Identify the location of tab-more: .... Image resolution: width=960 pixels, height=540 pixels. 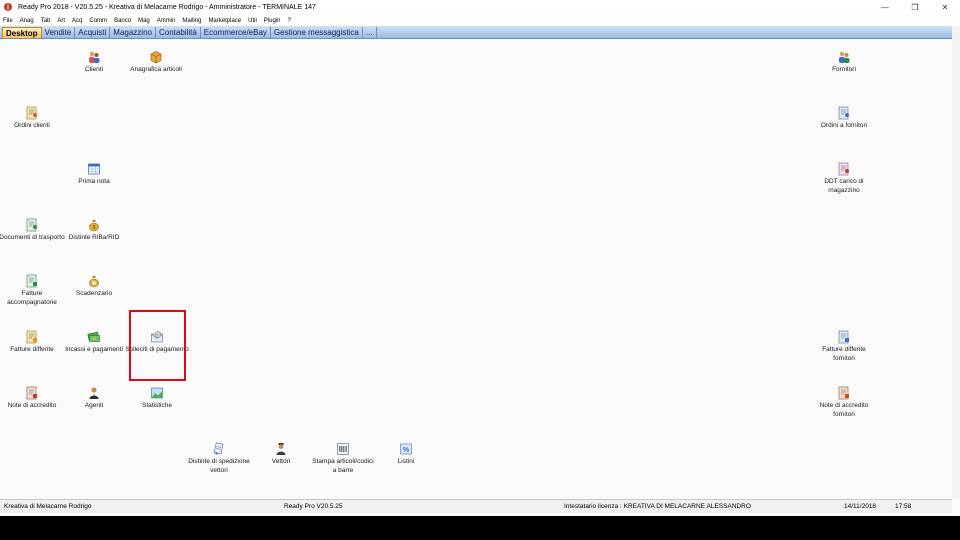
(370, 32).